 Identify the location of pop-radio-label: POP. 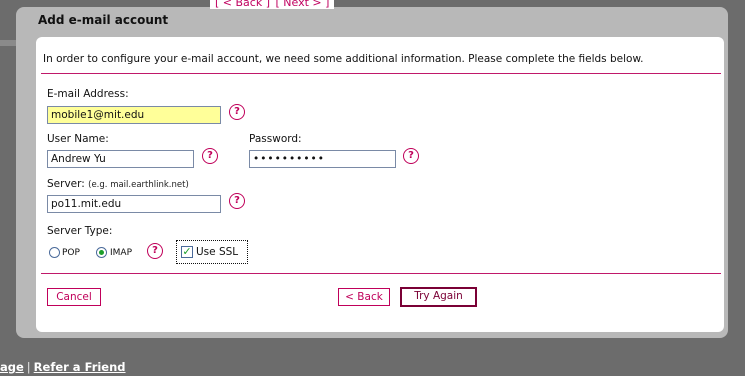
(71, 253).